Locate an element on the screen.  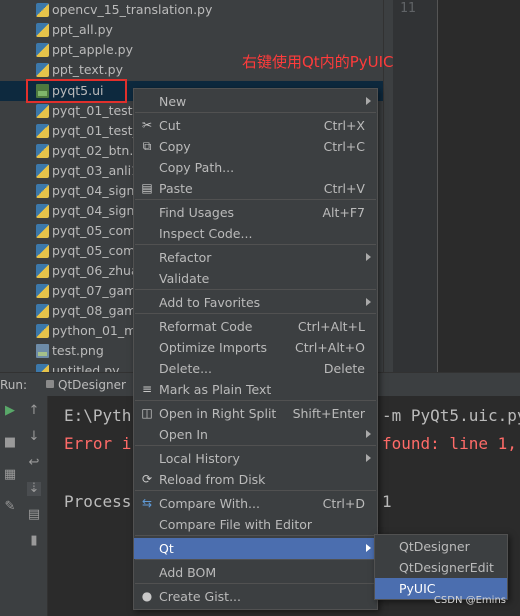
image-file-icon is located at coordinates (42, 351).